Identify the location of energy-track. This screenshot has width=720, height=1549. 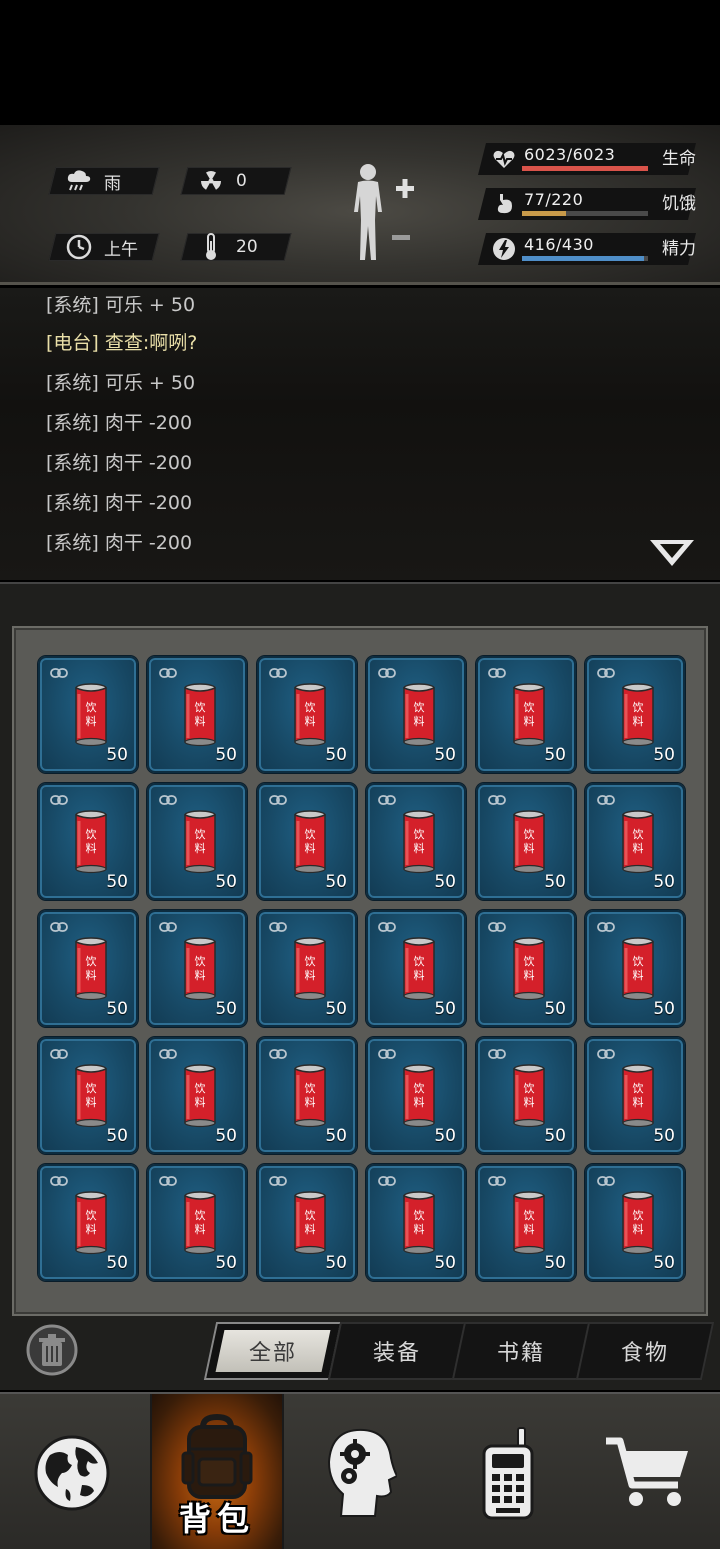
(585, 258).